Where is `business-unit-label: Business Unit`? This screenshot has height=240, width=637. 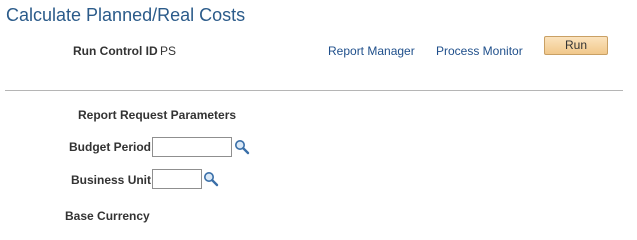
business-unit-label: Business Unit is located at coordinates (111, 180).